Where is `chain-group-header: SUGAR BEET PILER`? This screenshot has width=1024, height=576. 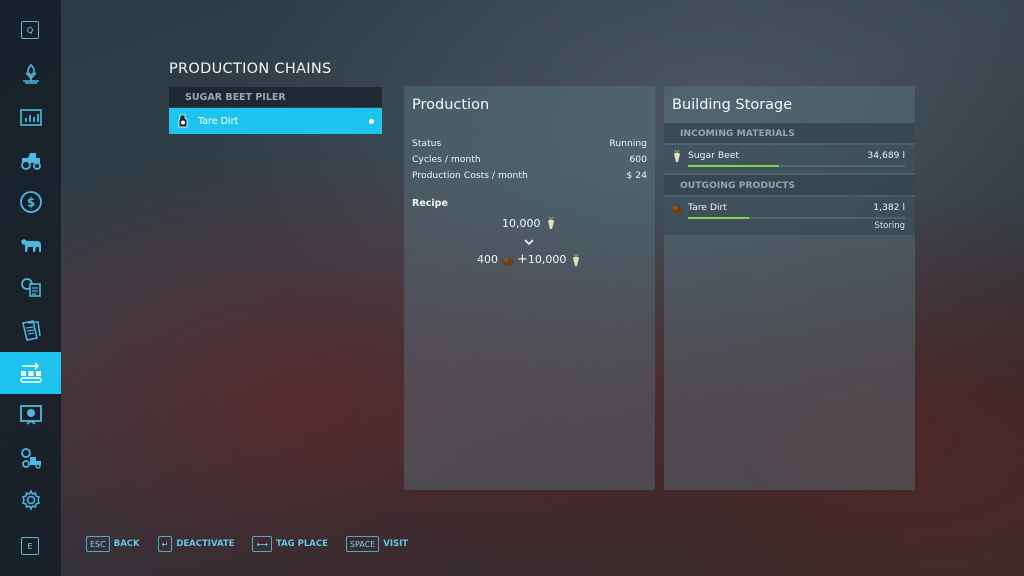 chain-group-header: SUGAR BEET PILER is located at coordinates (275, 97).